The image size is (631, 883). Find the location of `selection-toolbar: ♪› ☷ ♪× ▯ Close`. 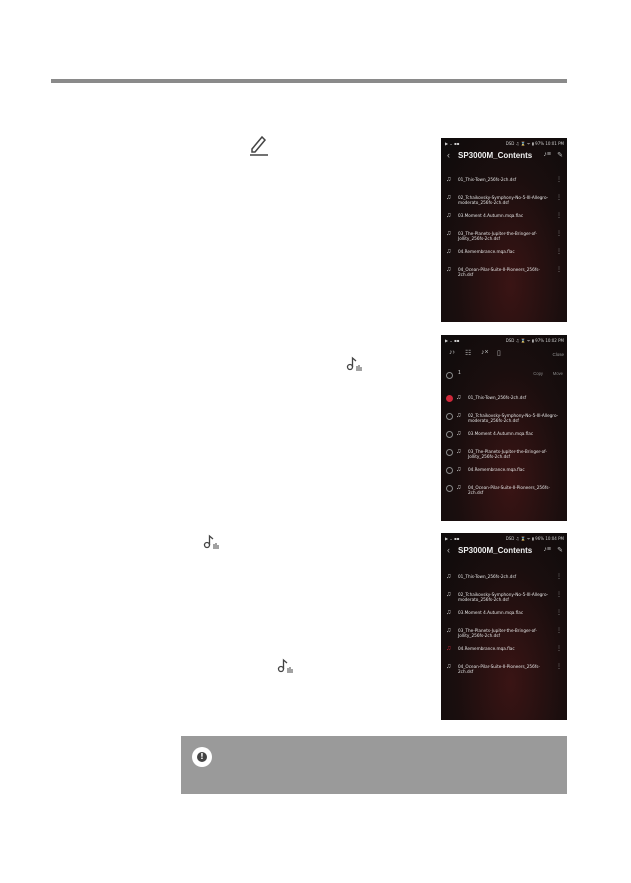

selection-toolbar: ♪› ☷ ♪× ▯ Close is located at coordinates (504, 354).